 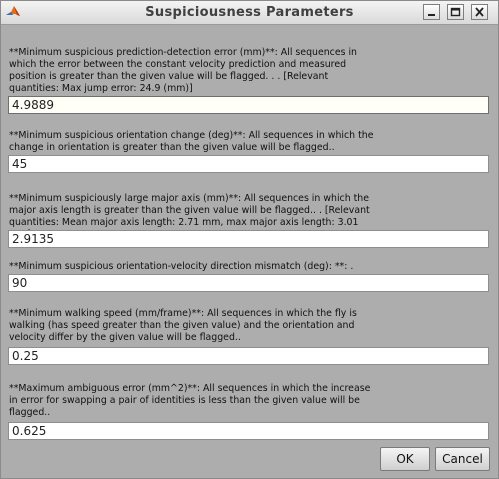 I want to click on maximize-button, so click(x=455, y=12).